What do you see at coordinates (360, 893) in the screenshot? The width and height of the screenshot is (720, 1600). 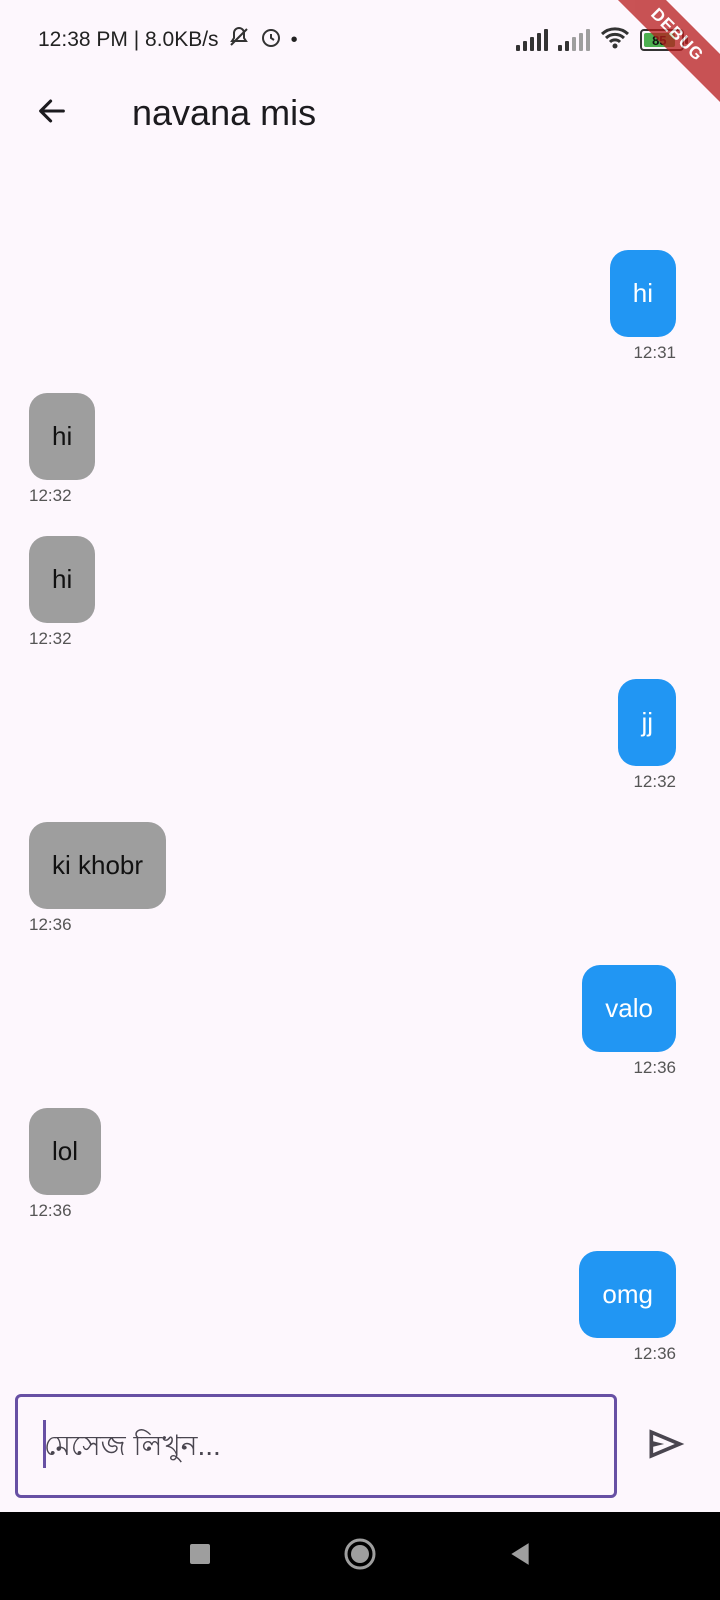 I see `message-item: ki khobr 12:36` at bounding box center [360, 893].